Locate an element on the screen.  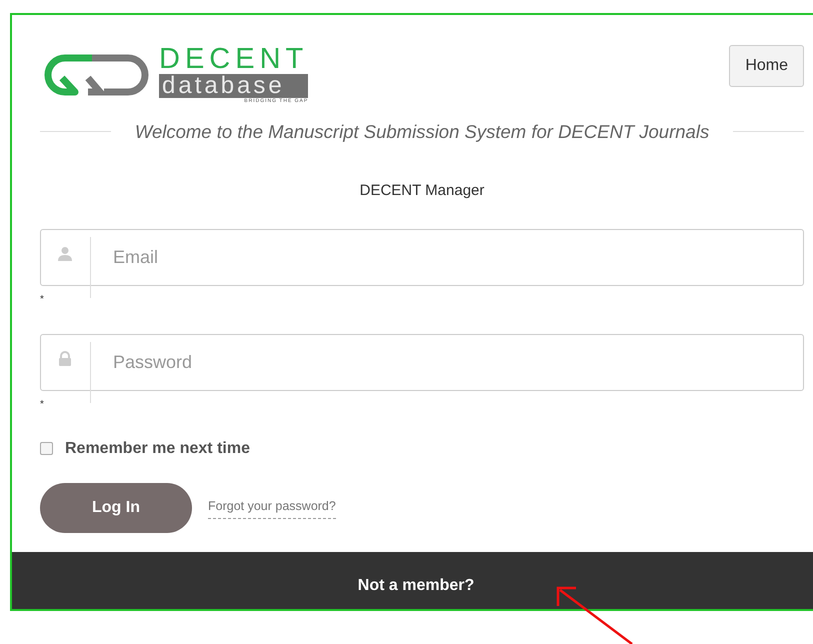
home-button: Home is located at coordinates (766, 66).